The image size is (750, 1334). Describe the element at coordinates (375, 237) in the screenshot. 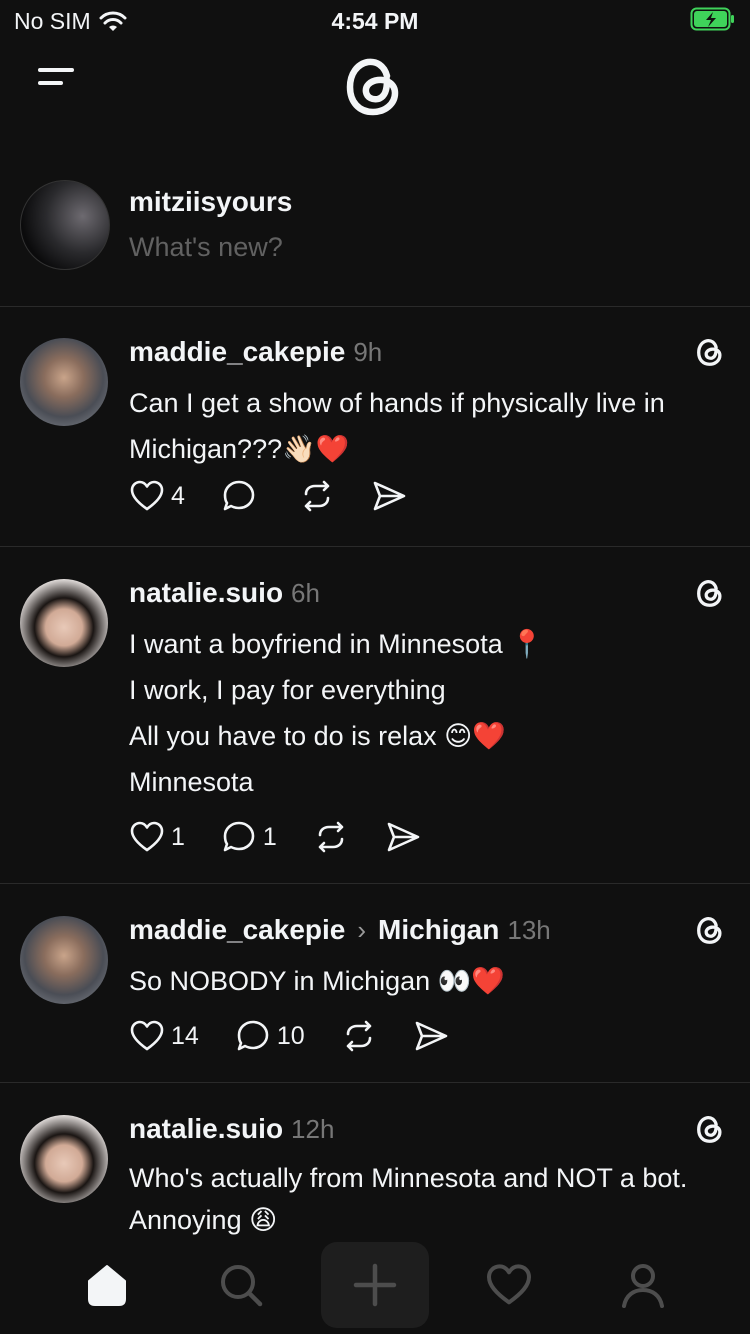

I see `new-thread-composer: mitziisyours What's new?` at that location.